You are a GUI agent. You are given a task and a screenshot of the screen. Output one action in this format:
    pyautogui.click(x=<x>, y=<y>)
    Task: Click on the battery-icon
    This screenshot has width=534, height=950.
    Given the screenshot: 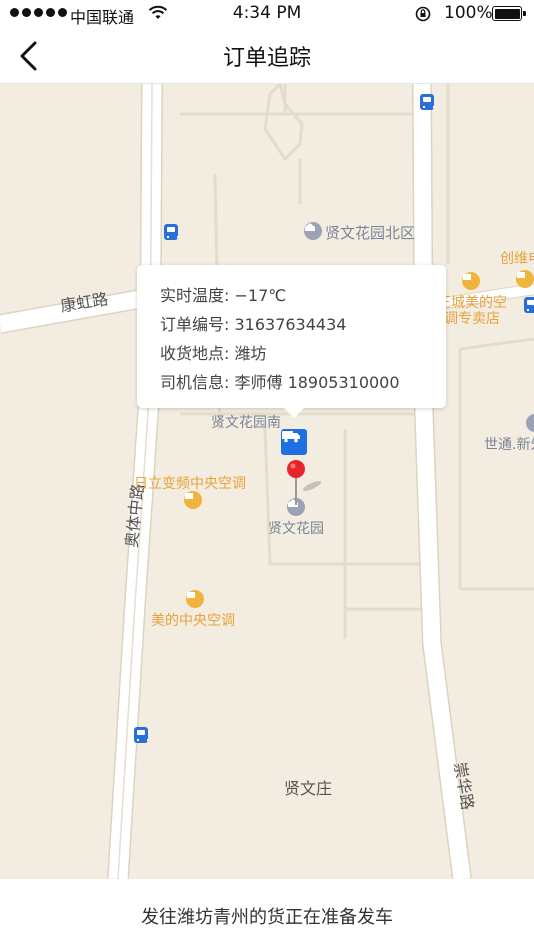 What is the action you would take?
    pyautogui.click(x=509, y=13)
    